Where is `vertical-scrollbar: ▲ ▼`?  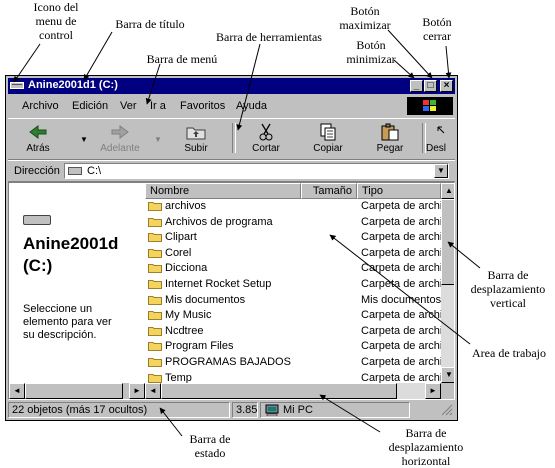
vertical-scrollbar: ▲ ▼ is located at coordinates (447, 283).